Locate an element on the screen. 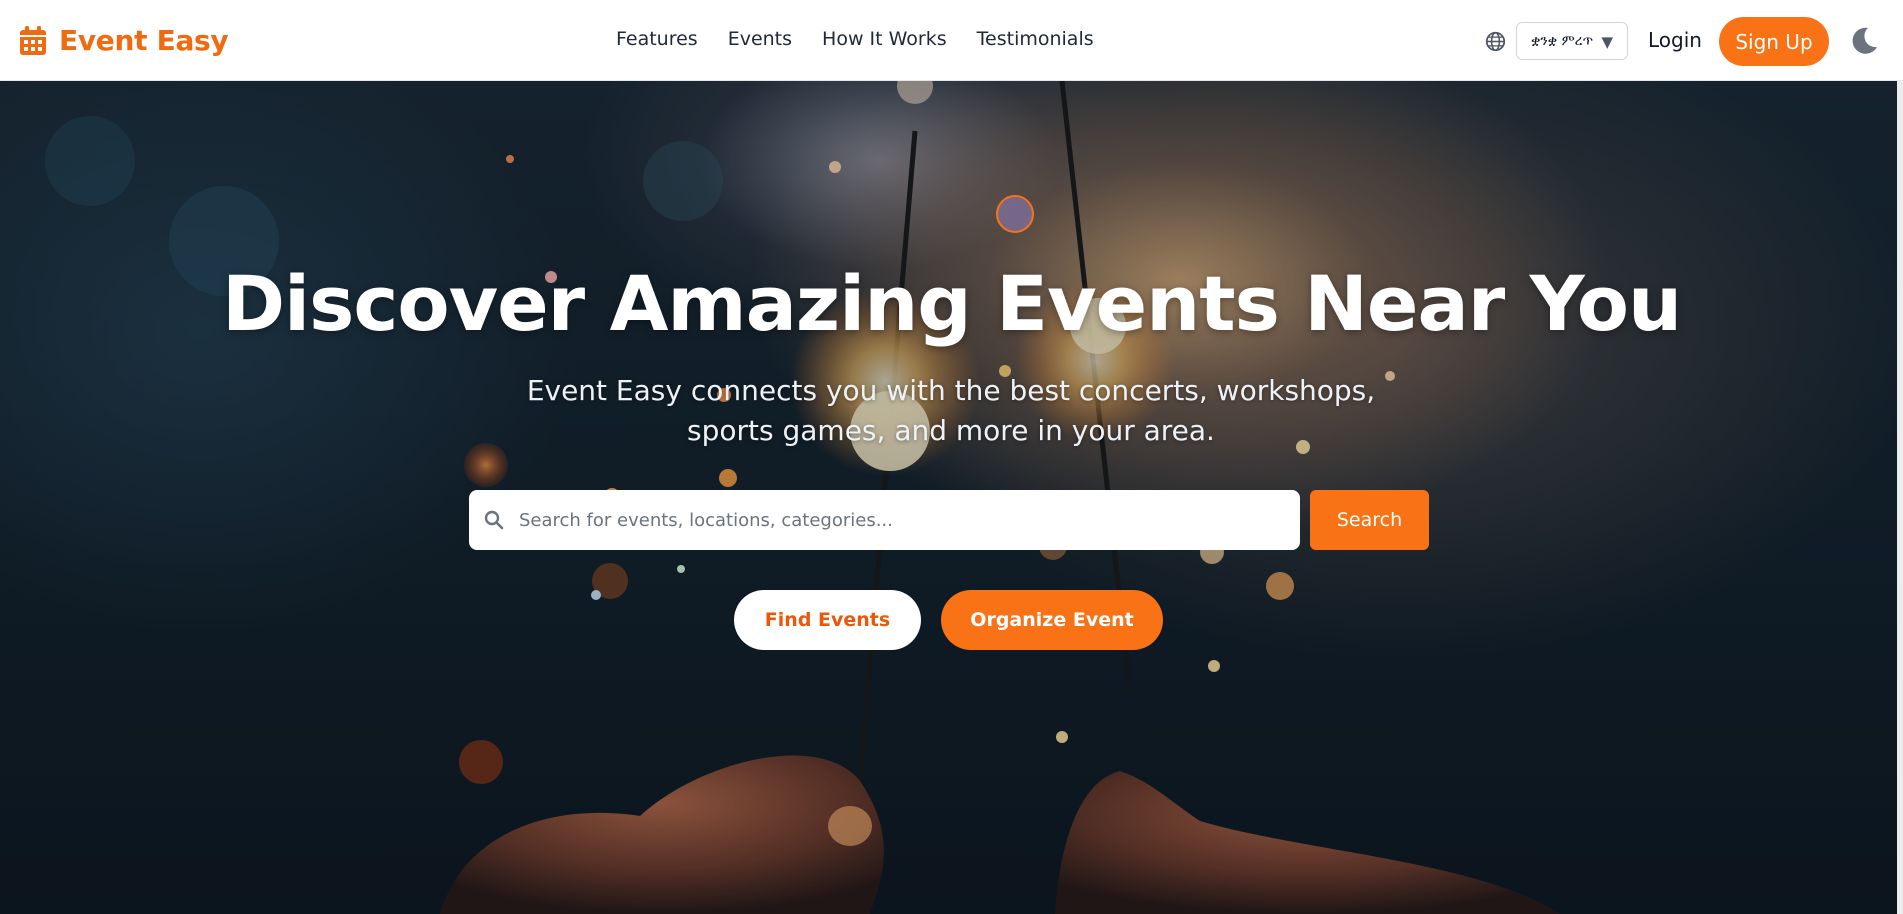  search-input is located at coordinates (902, 520).